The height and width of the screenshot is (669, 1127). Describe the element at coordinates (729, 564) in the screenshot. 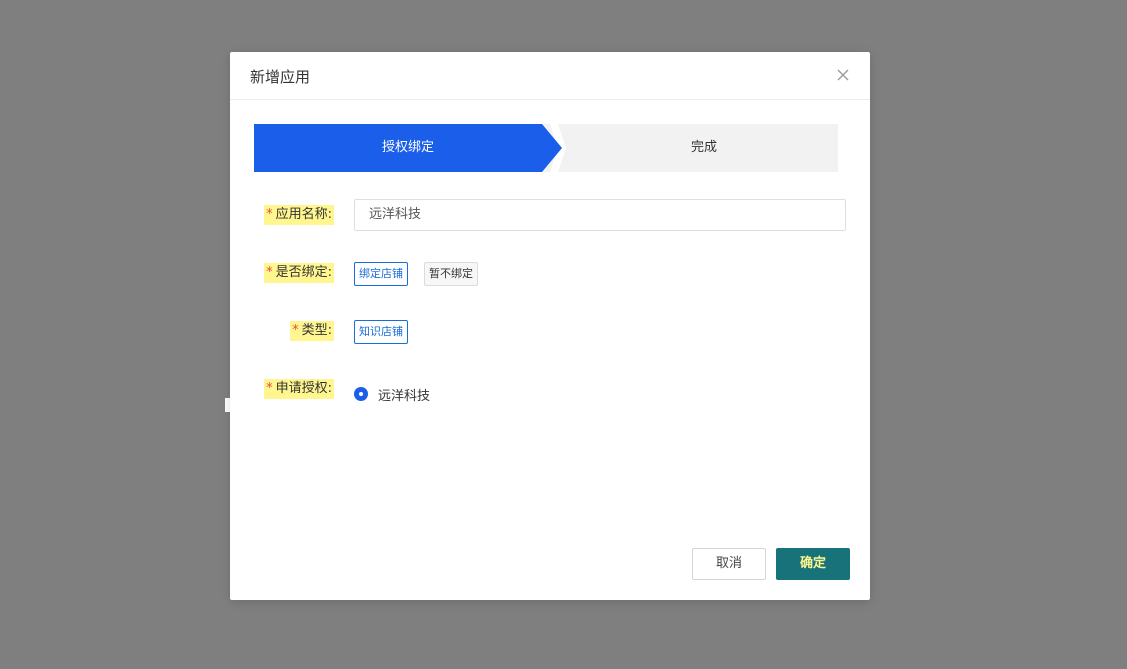

I see `cancel-button: 取消` at that location.